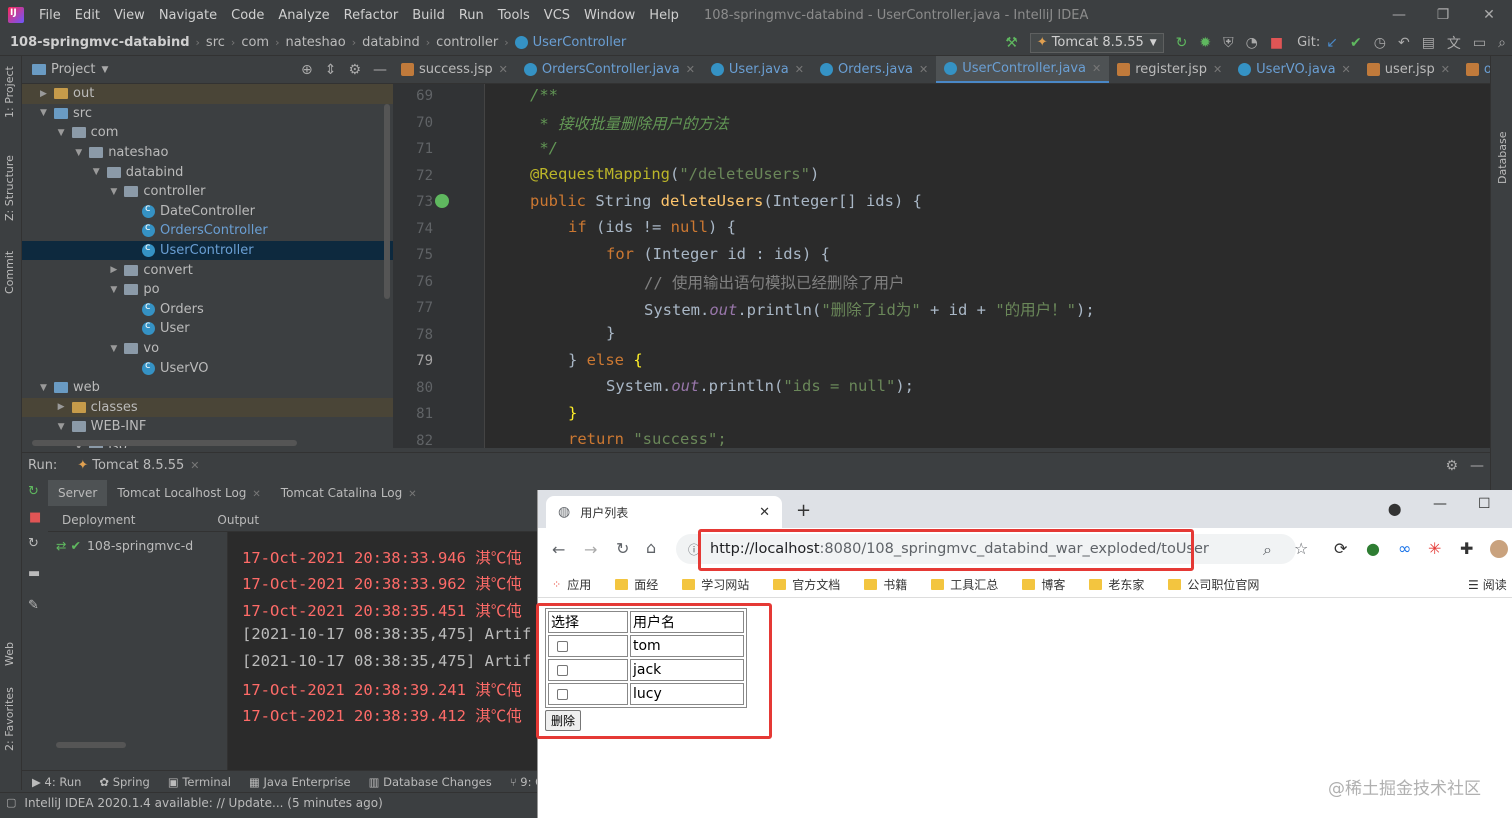 The image size is (1512, 818). Describe the element at coordinates (1499, 549) in the screenshot. I see `profile-avatar` at that location.